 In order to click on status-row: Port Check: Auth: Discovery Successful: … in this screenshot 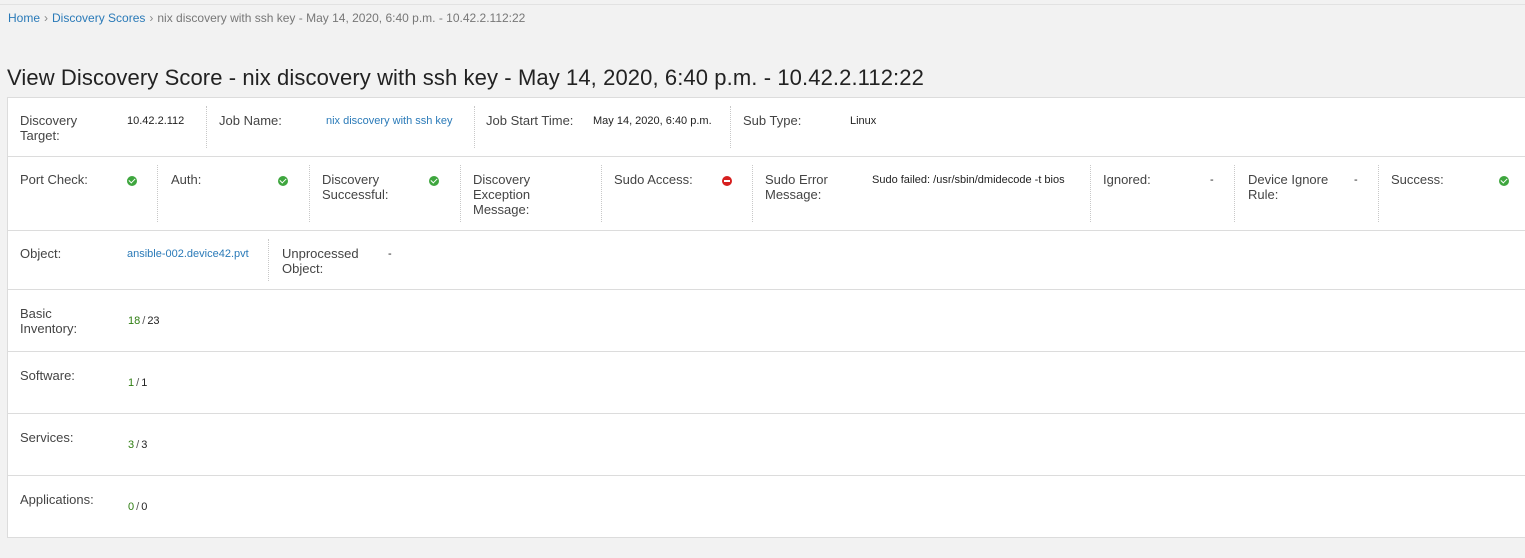, I will do `click(766, 194)`.